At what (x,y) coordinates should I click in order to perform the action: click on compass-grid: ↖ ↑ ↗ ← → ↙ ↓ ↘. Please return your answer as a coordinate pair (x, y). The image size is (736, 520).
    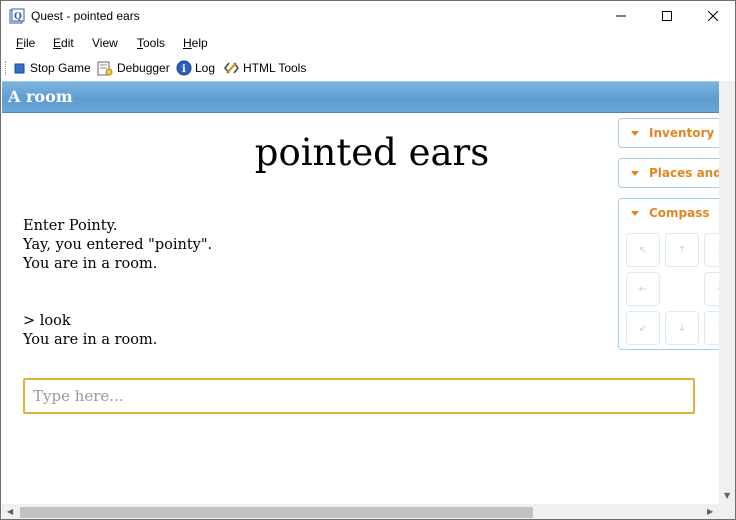
    Looking at the image, I should click on (669, 288).